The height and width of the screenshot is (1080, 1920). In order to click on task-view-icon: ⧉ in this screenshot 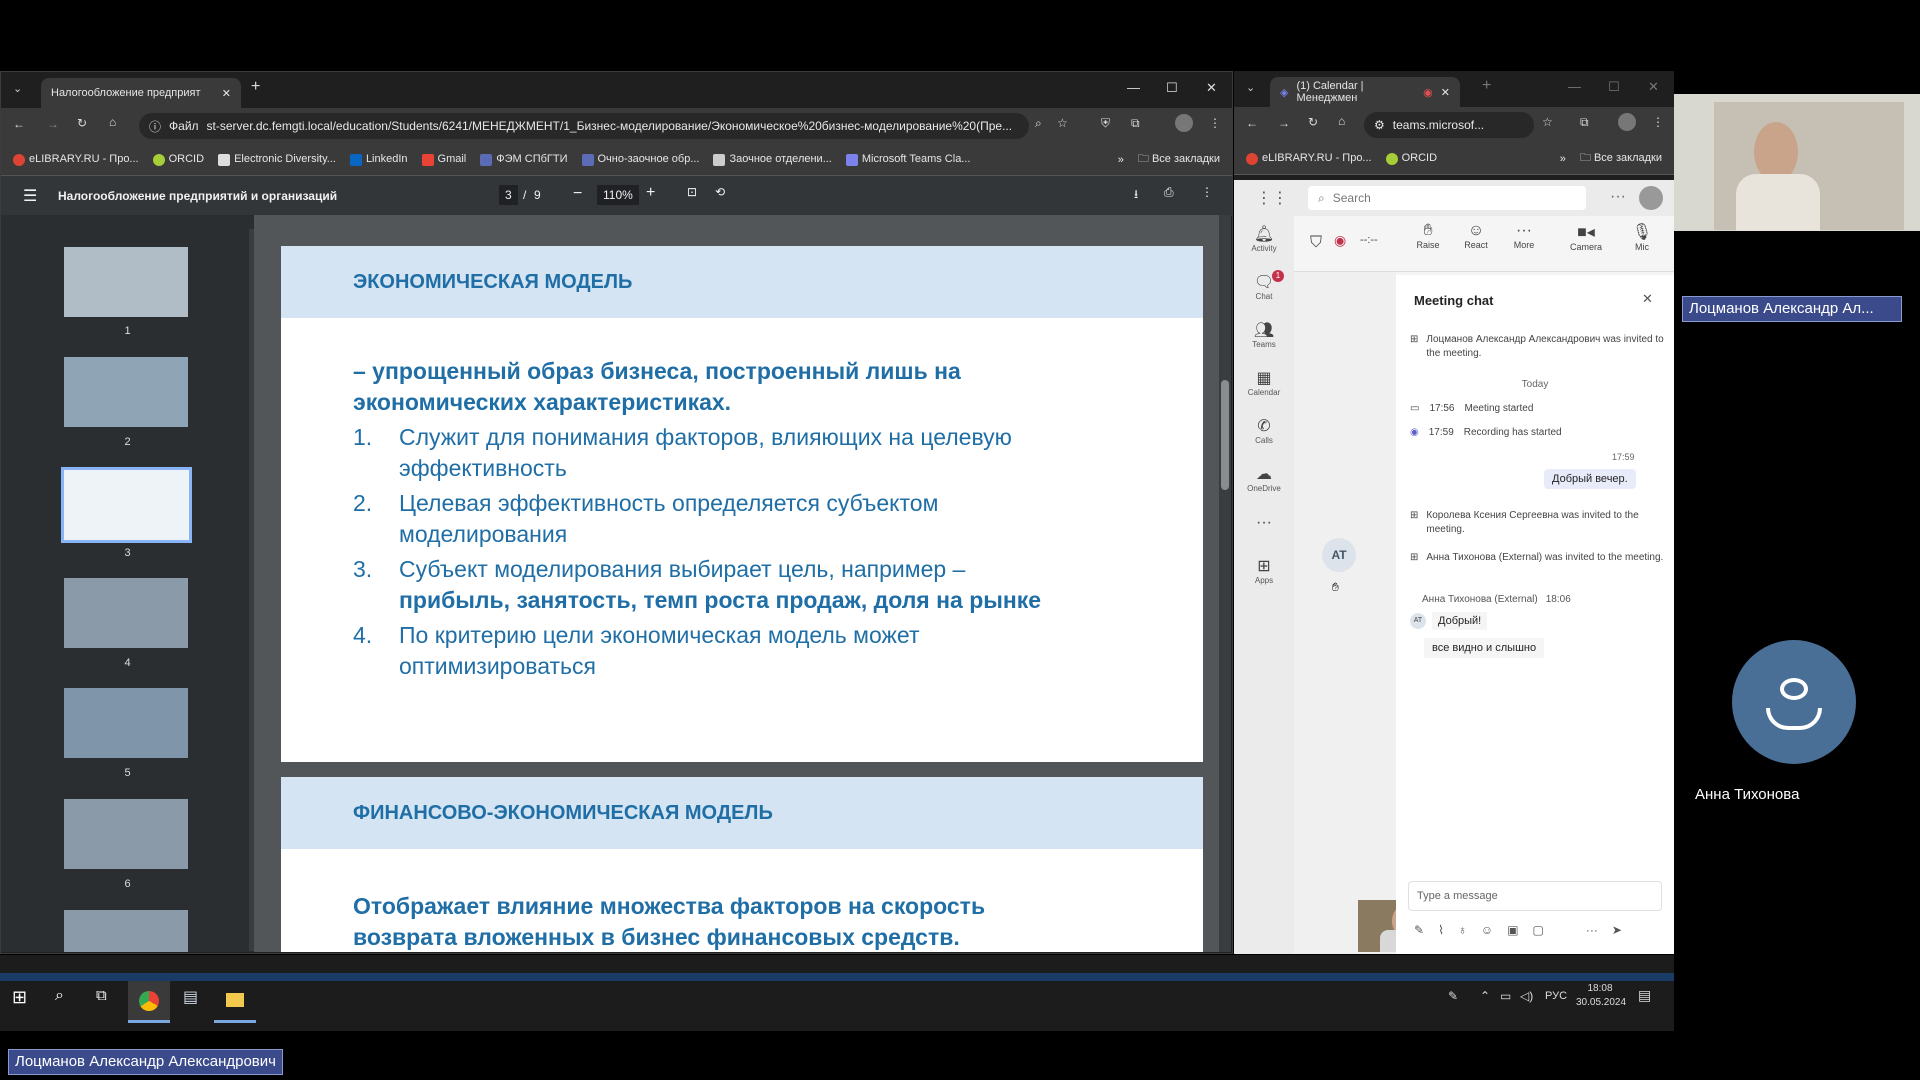, I will do `click(101, 995)`.